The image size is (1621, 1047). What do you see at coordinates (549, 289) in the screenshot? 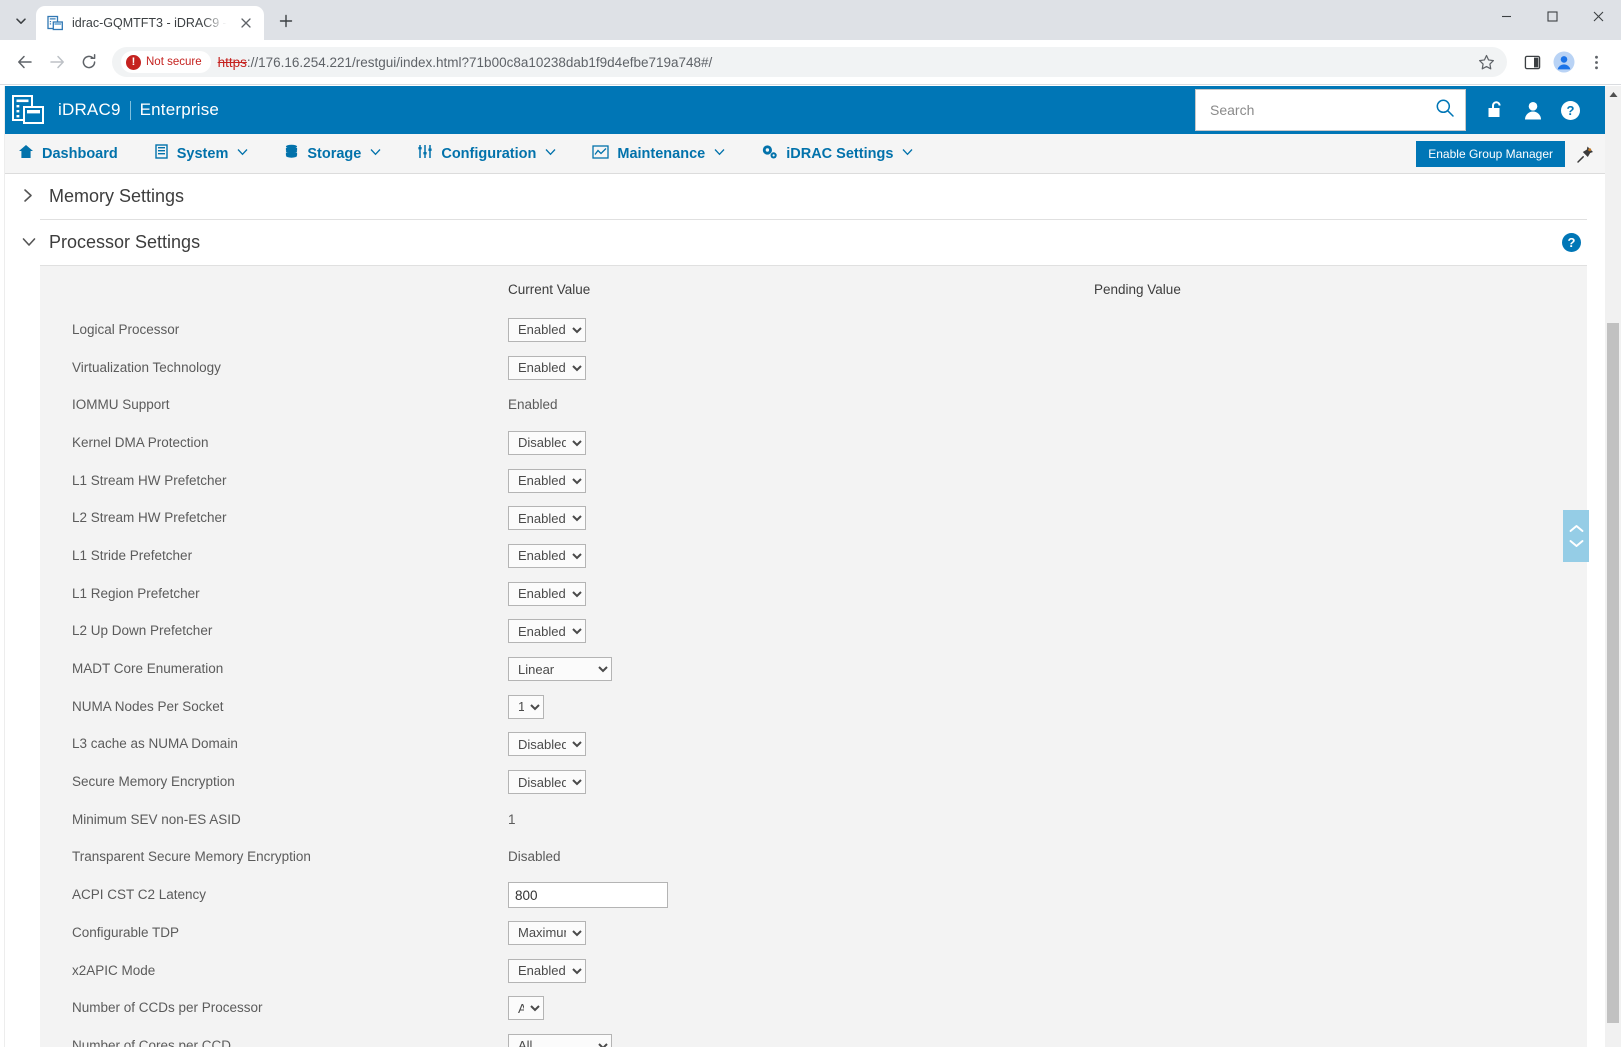
I see `column-header-current-value: Current Value` at bounding box center [549, 289].